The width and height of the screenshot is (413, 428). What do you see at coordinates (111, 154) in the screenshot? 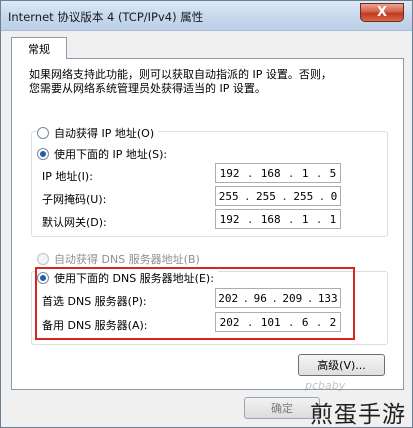
I see `radio-manual-ip-label: 使用下面的 IP 地址(S):` at bounding box center [111, 154].